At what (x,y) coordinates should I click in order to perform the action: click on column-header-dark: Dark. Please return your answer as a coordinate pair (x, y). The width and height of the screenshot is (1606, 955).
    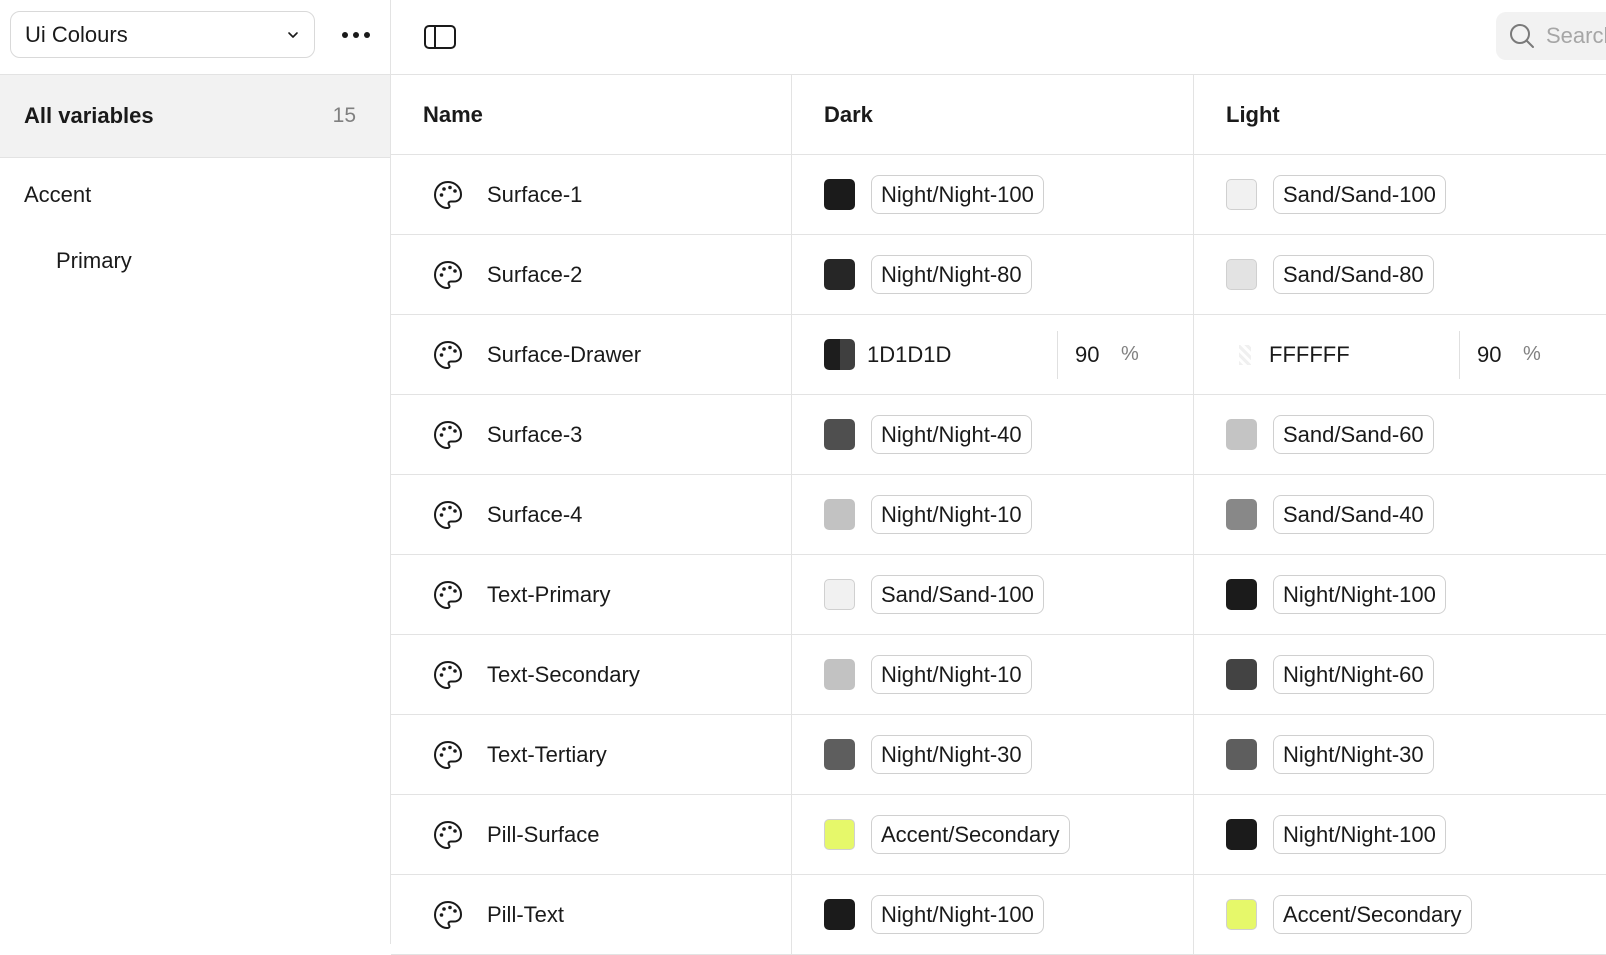
    Looking at the image, I should click on (848, 114).